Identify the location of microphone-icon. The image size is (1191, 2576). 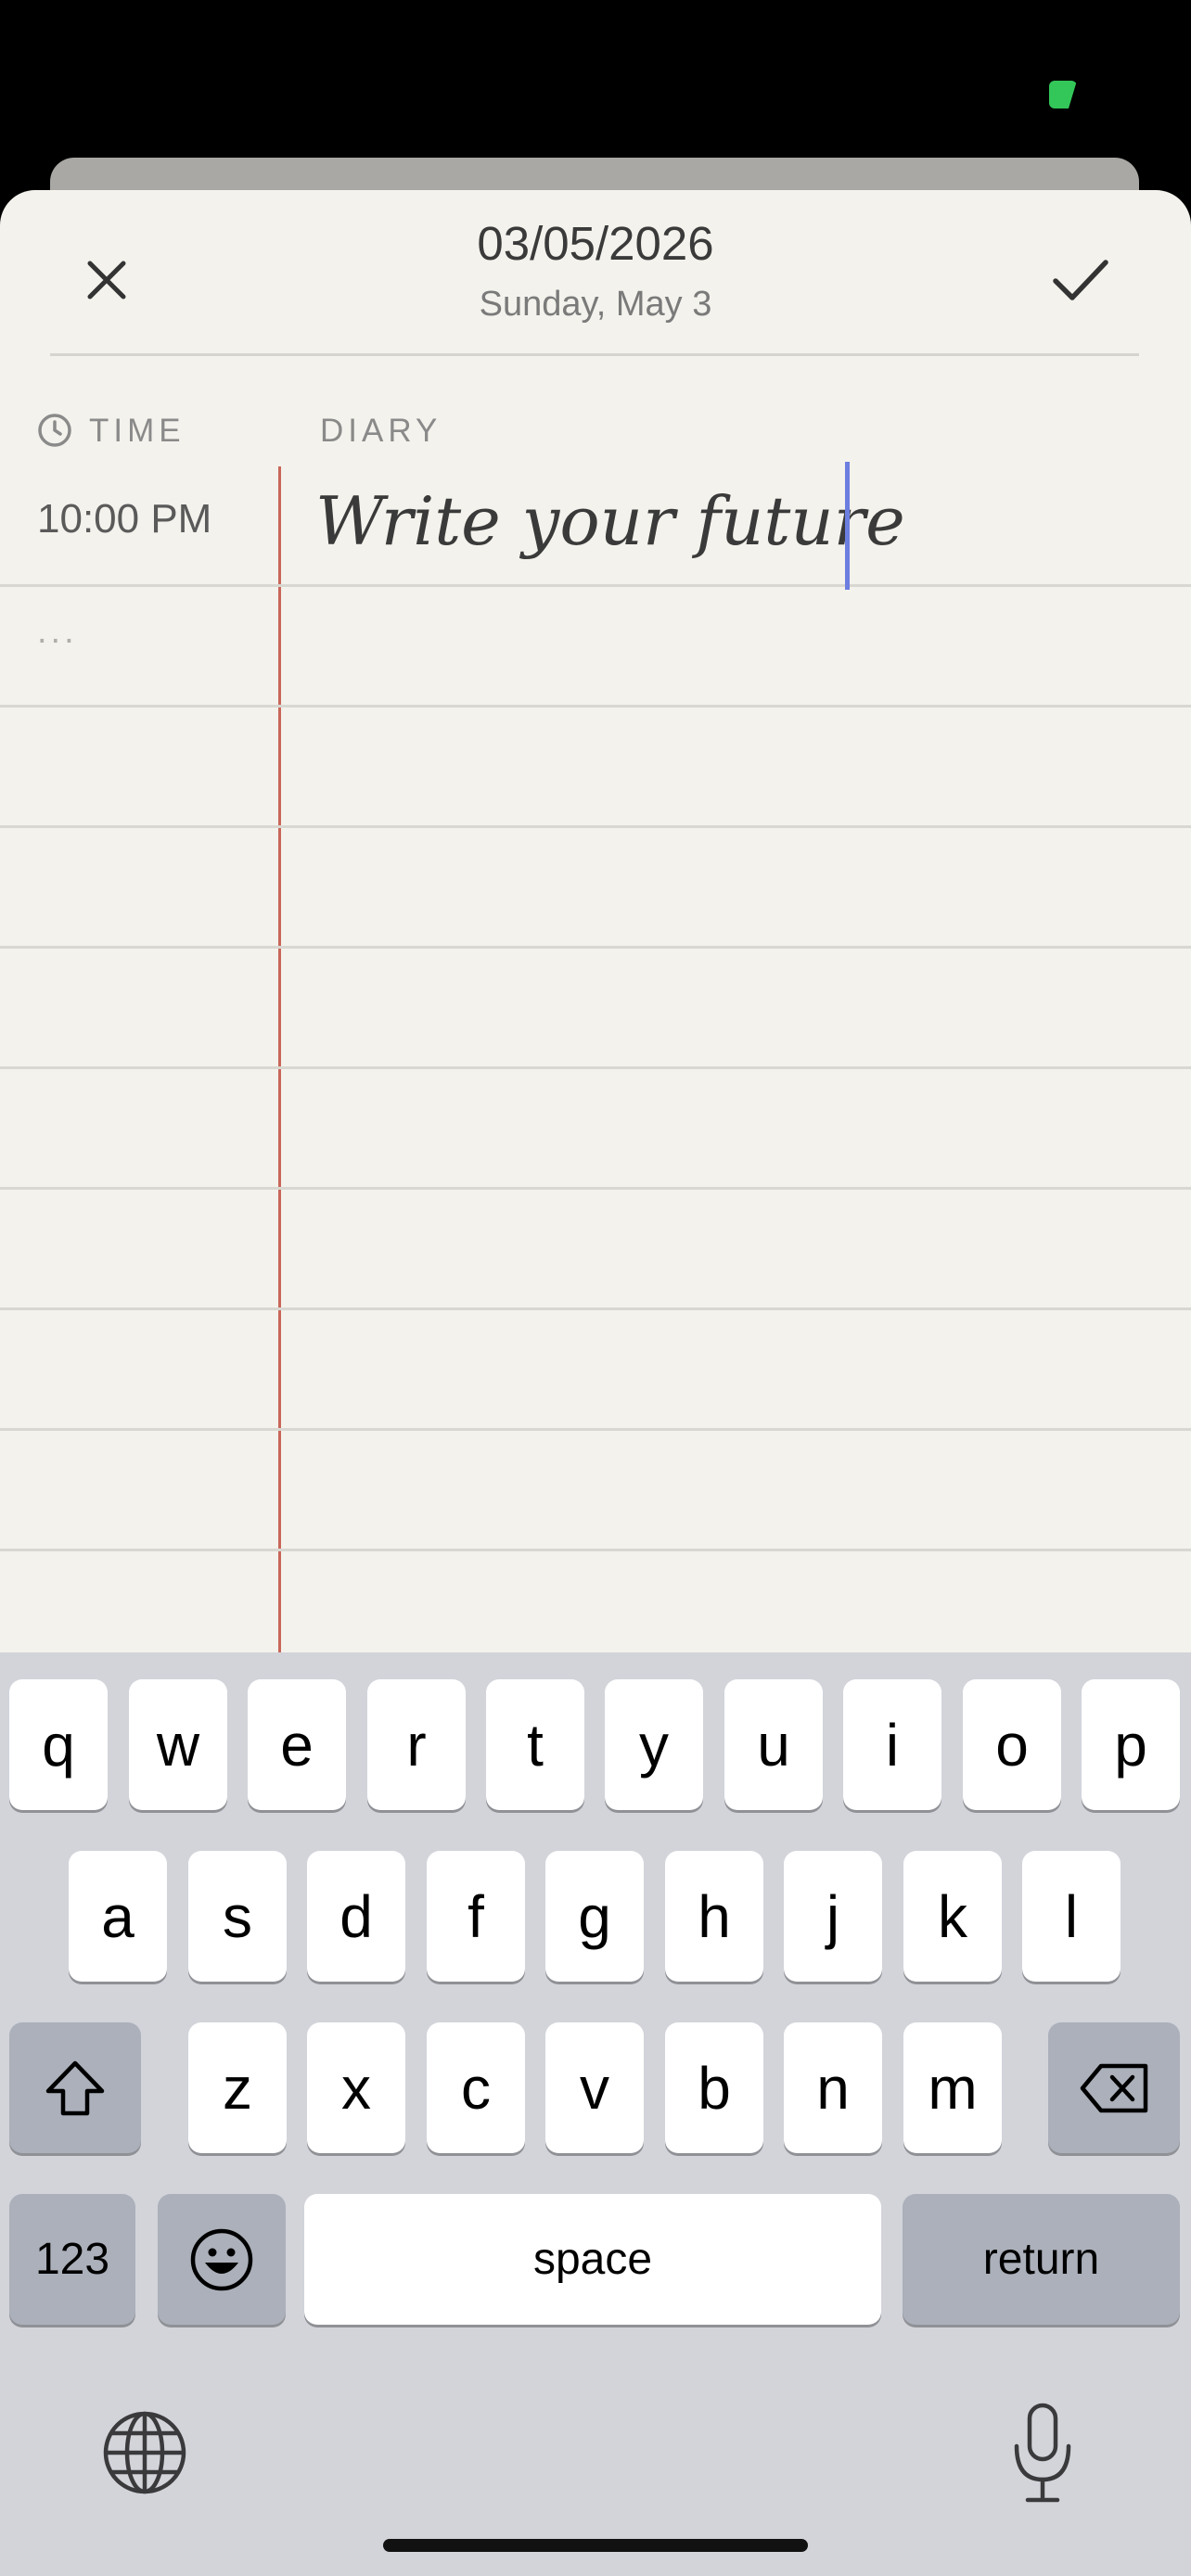
(1042, 2454).